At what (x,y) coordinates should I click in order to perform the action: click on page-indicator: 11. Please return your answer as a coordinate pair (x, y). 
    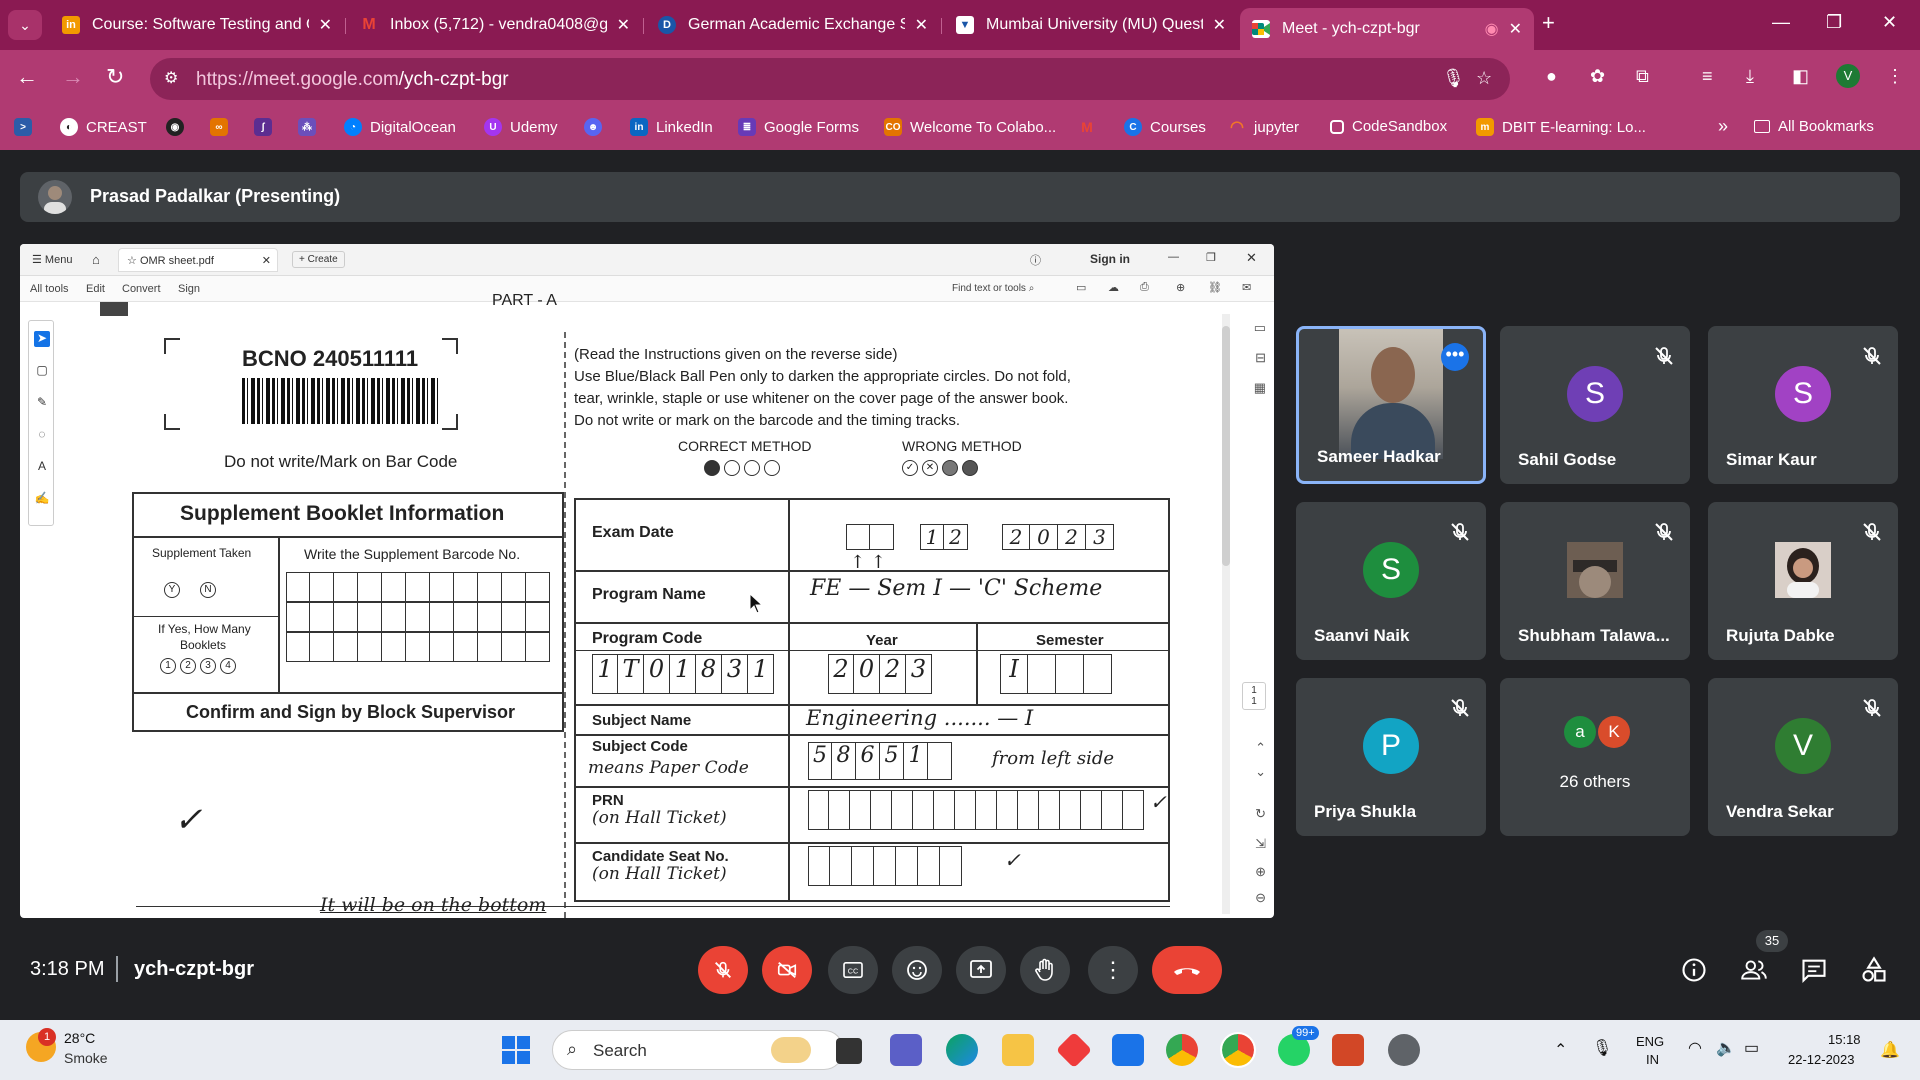
    Looking at the image, I should click on (1254, 696).